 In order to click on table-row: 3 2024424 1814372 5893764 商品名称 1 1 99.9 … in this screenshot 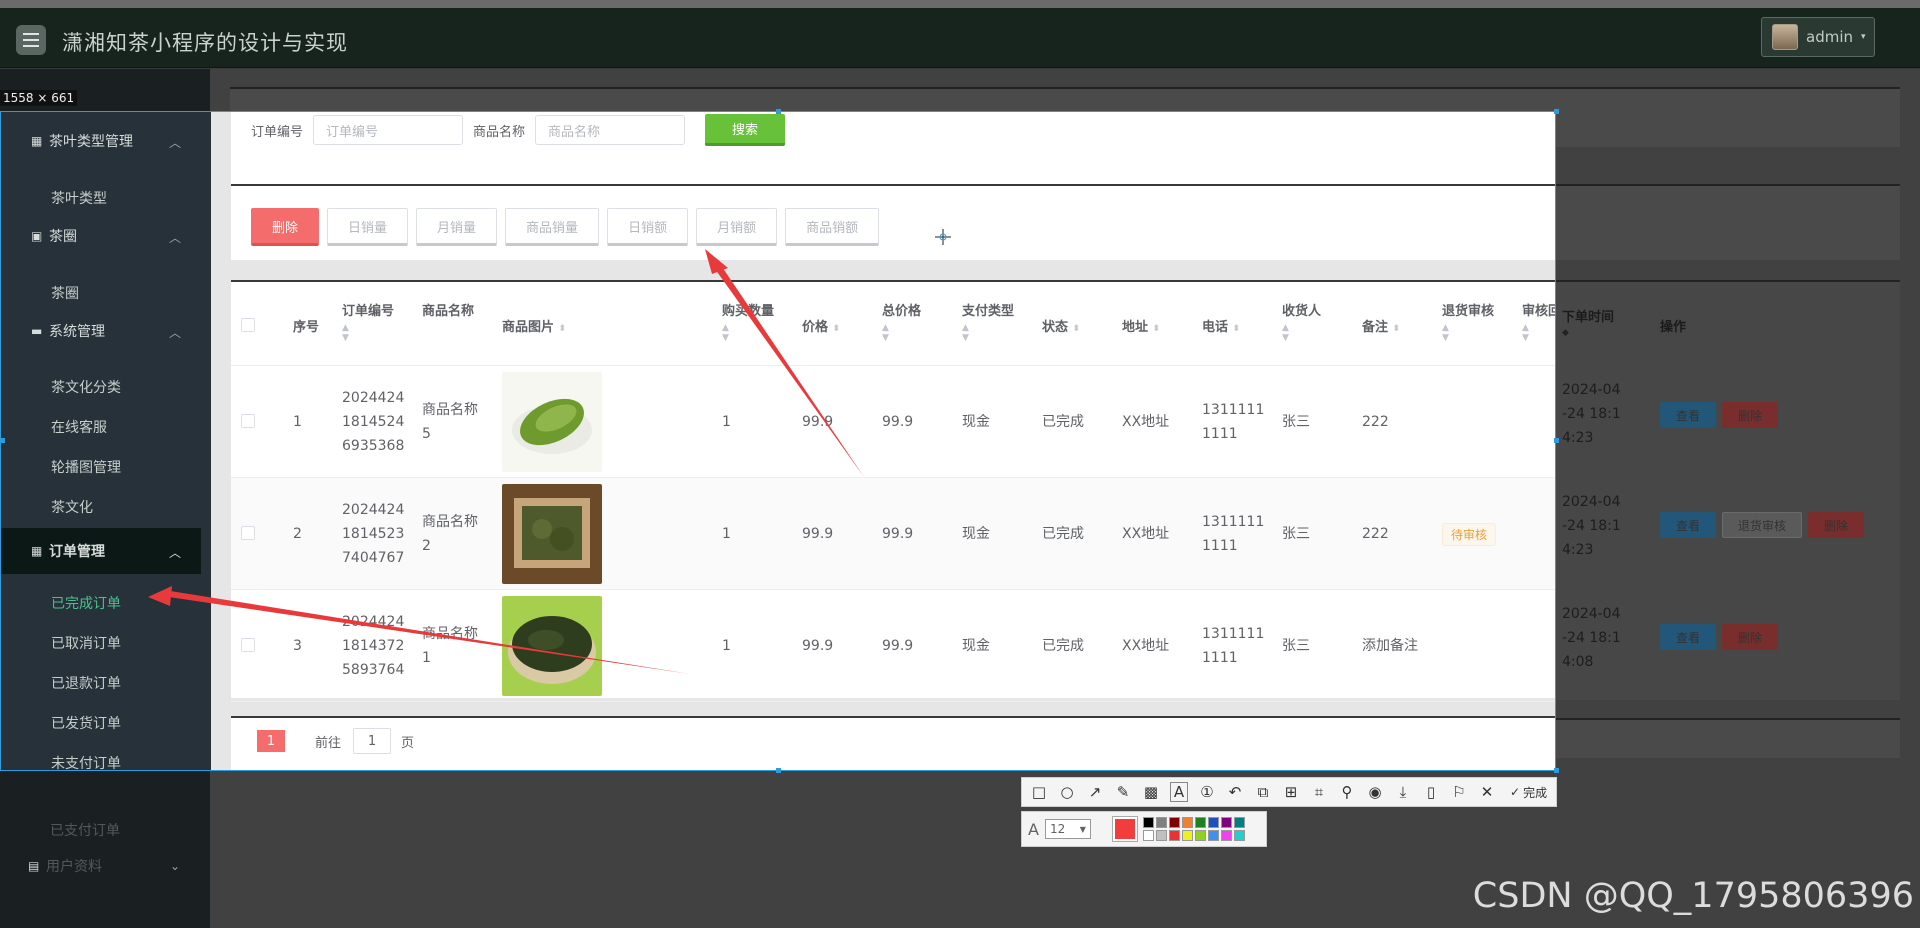, I will do `click(893, 646)`.